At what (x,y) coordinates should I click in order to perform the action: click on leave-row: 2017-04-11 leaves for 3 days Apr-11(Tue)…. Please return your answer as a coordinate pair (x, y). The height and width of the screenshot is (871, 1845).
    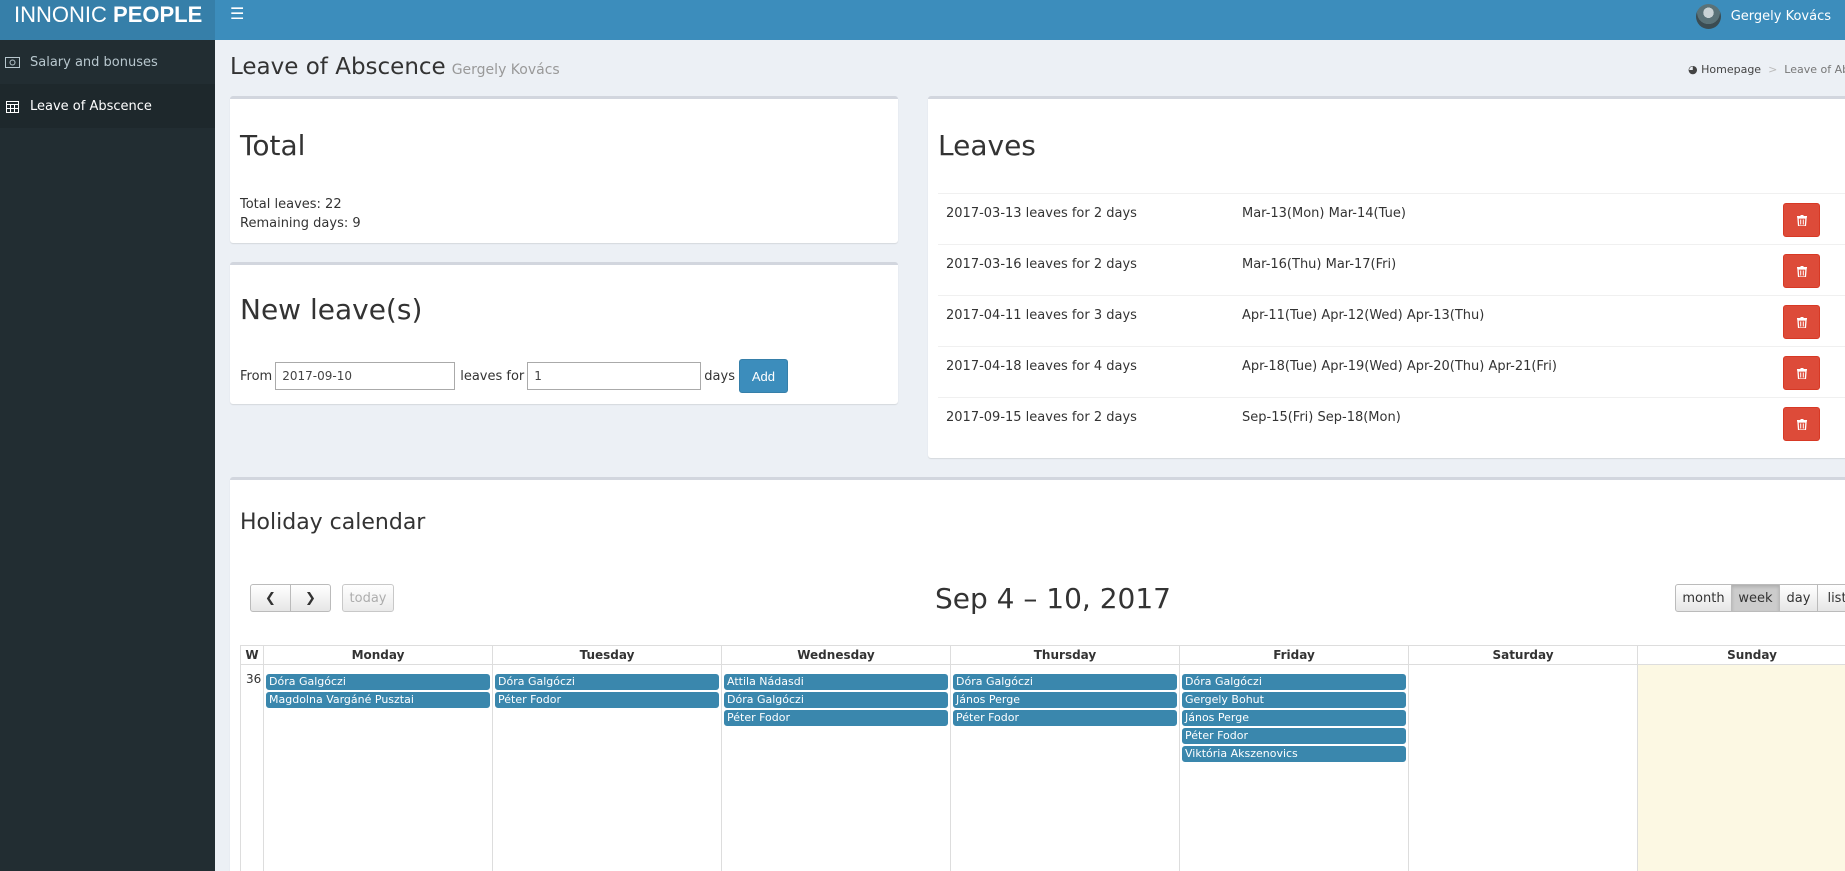
    Looking at the image, I should click on (1391, 320).